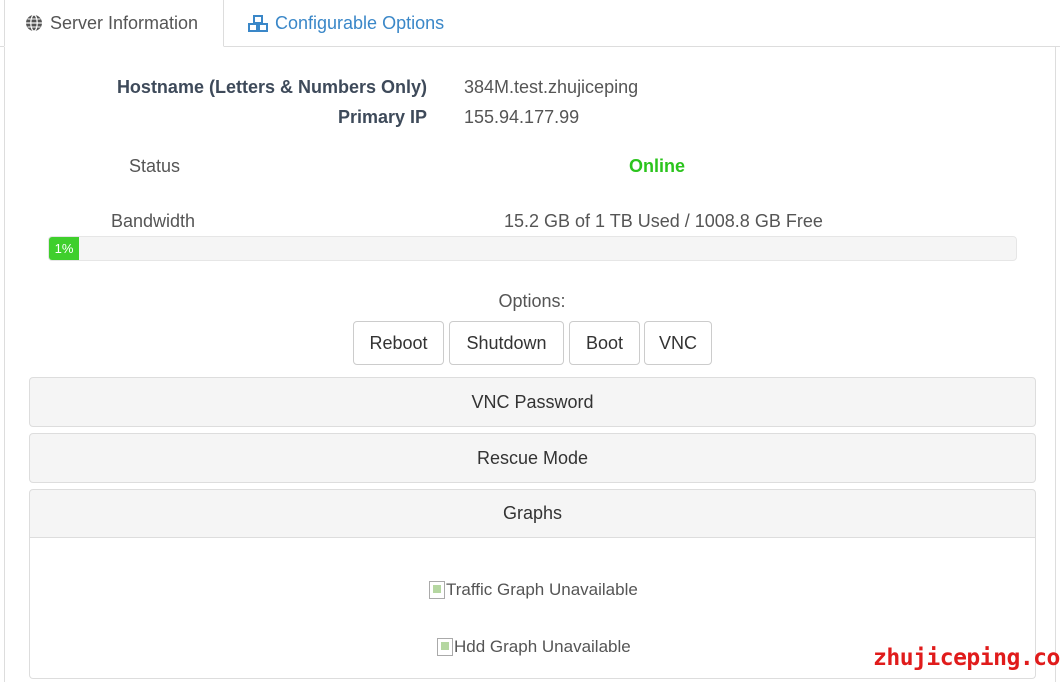 The image size is (1060, 682). I want to click on reboot-button: Reboot, so click(398, 343).